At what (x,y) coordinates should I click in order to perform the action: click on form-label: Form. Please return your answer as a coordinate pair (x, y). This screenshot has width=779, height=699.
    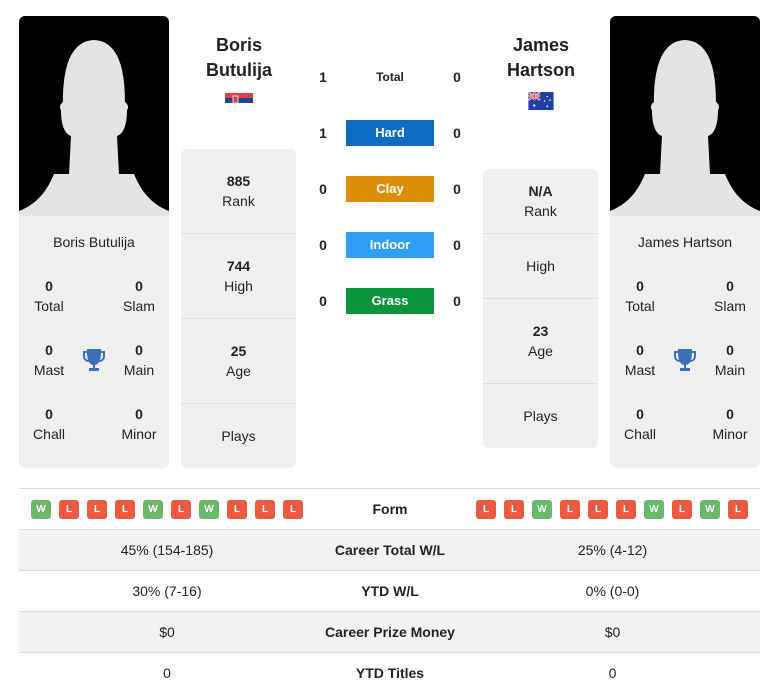
    Looking at the image, I should click on (390, 509).